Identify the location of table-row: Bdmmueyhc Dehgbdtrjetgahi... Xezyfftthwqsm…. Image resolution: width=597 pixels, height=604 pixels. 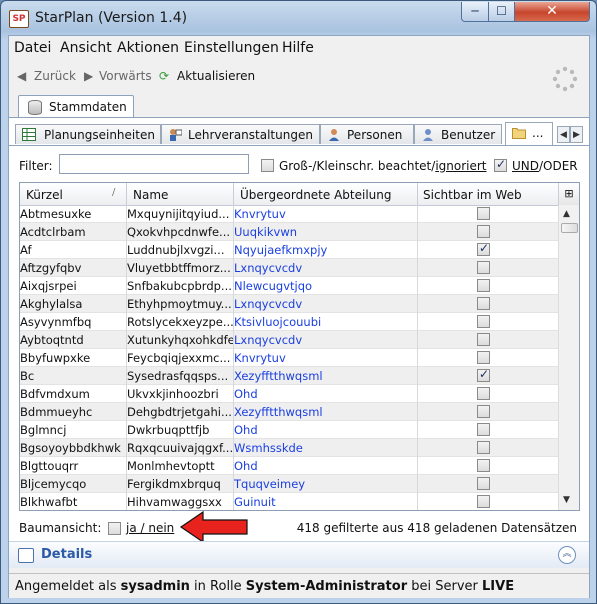
(289, 412).